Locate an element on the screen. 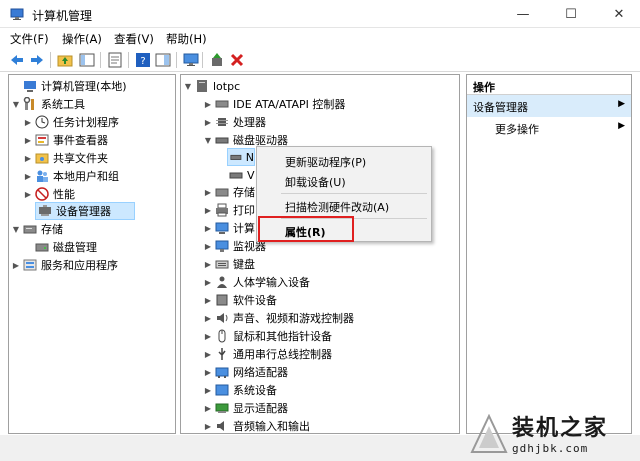  storage-controller-icon is located at coordinates (222, 192).